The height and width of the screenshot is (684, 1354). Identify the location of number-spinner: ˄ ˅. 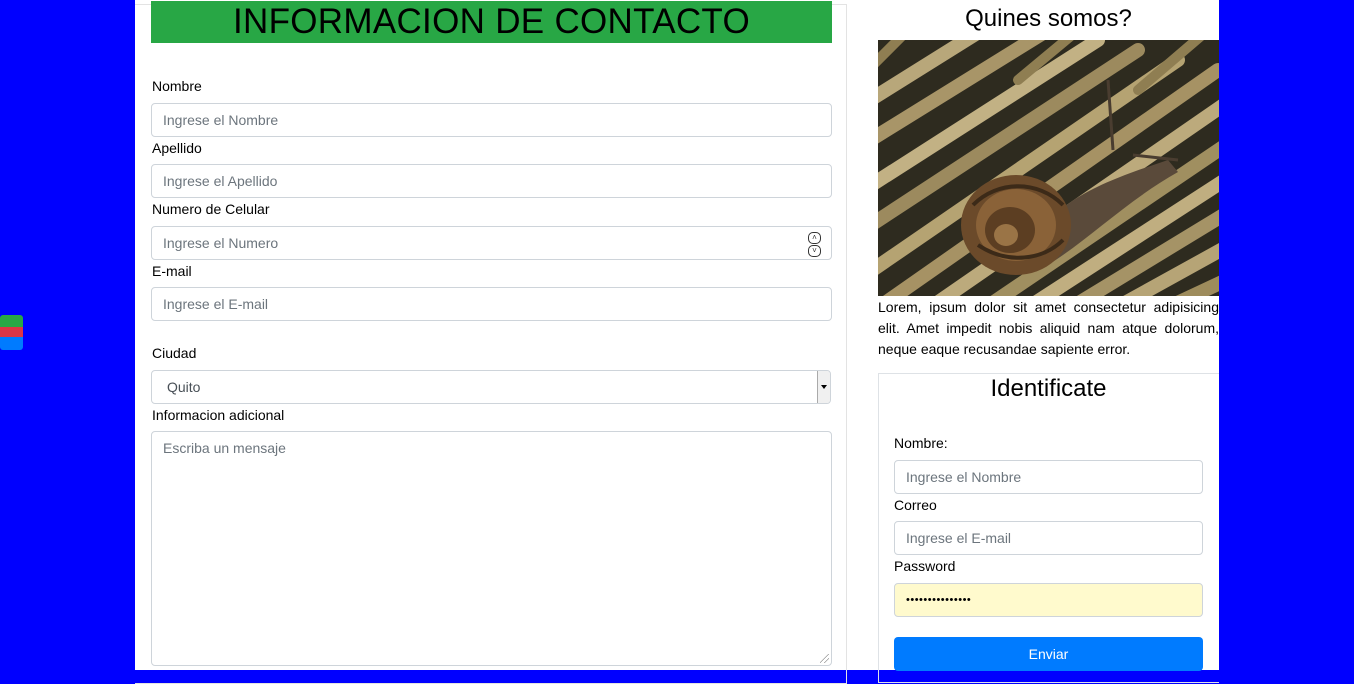
(814, 244).